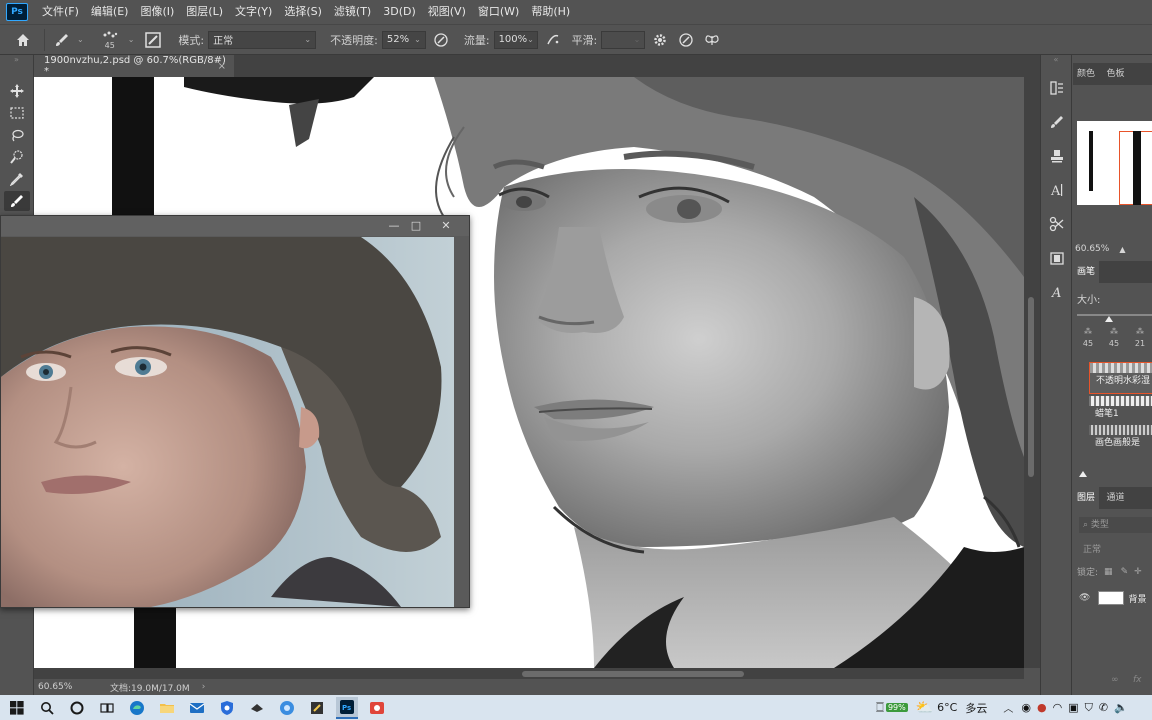  Describe the element at coordinates (1139, 337) in the screenshot. I see `brush-preset-3: ⁂ 21` at that location.